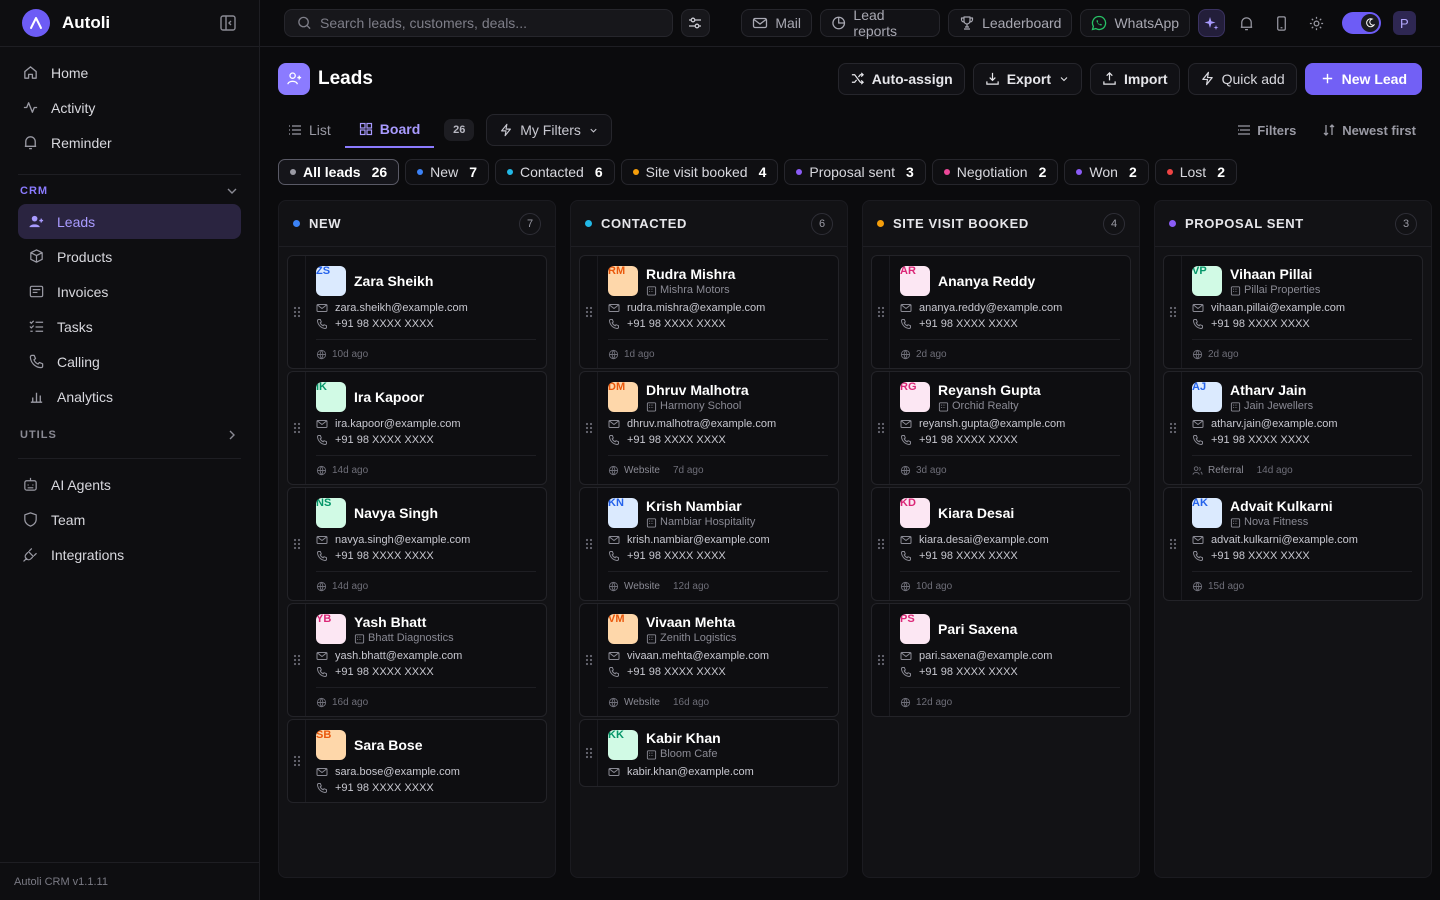 The width and height of the screenshot is (1440, 900). What do you see at coordinates (691, 622) in the screenshot?
I see `lead-name: Vivaan Mehta` at bounding box center [691, 622].